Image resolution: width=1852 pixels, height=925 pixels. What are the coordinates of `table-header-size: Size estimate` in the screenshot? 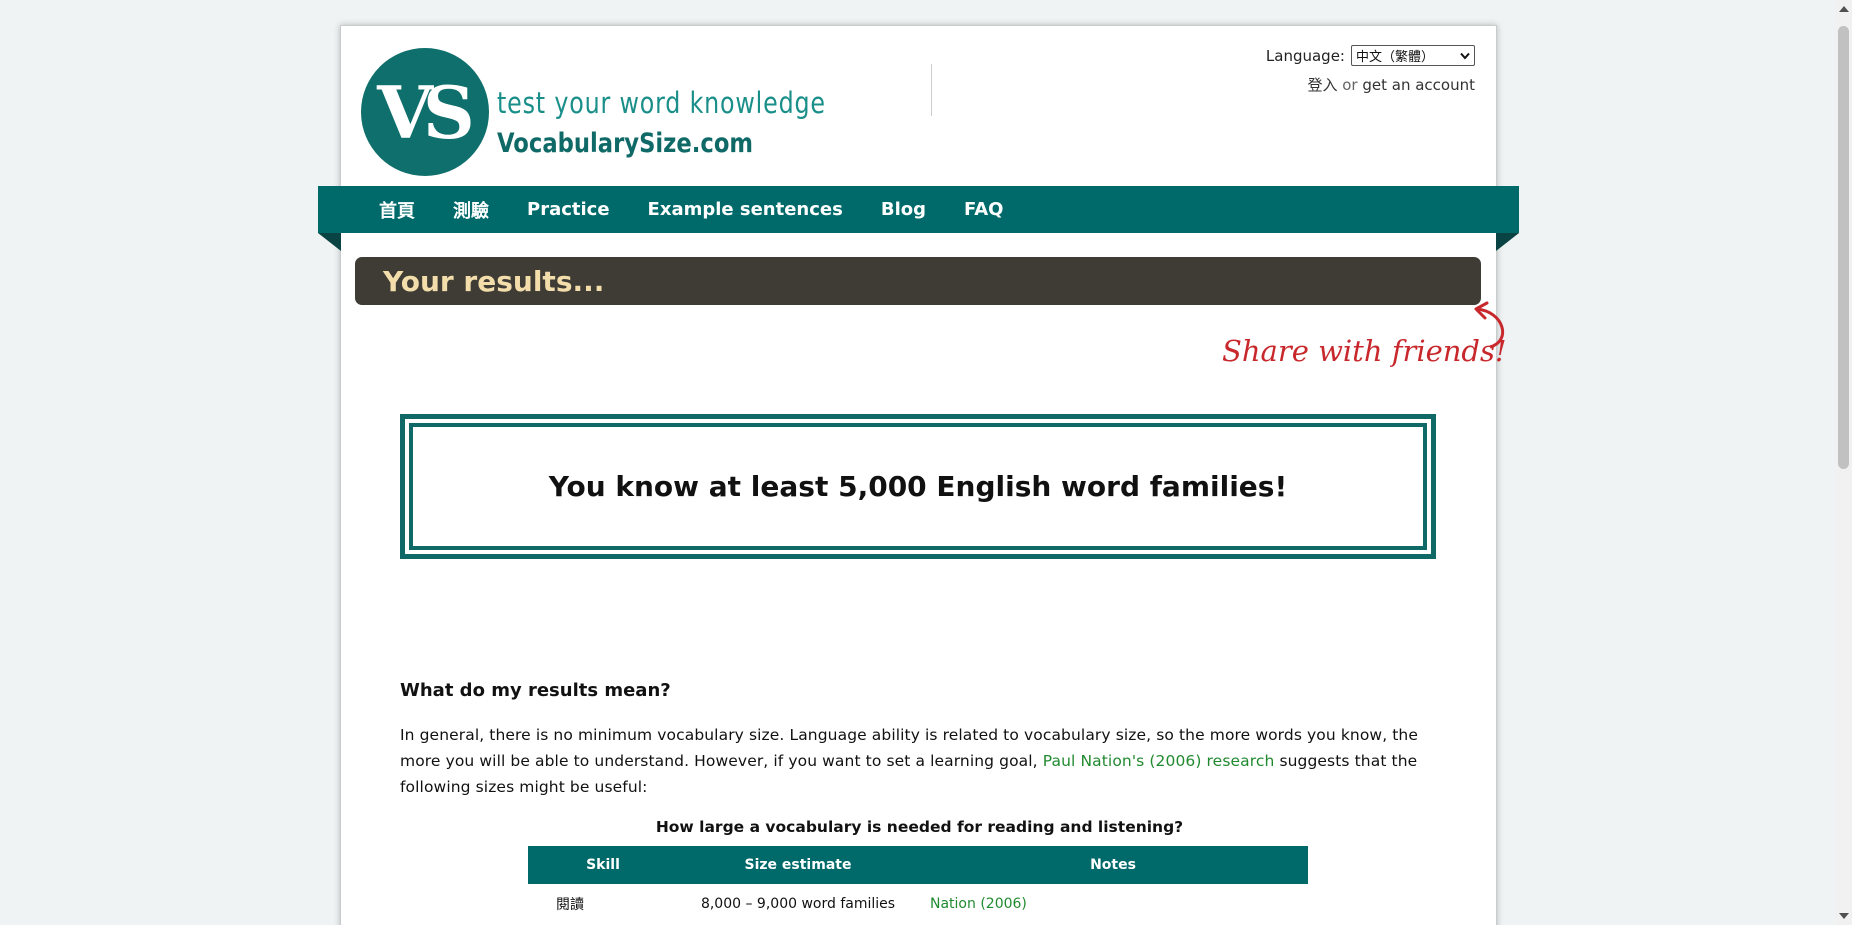 It's located at (798, 865).